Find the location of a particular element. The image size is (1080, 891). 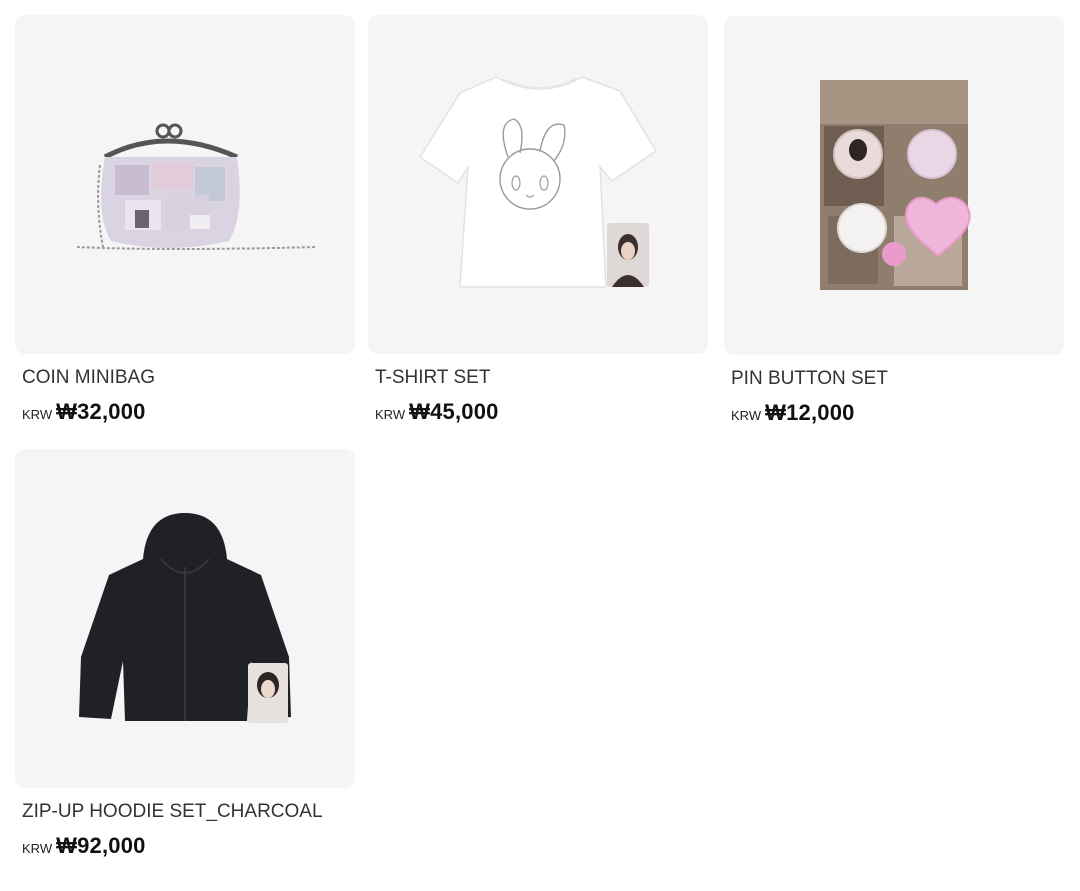

price-row: KRW ₩92,000 is located at coordinates (188, 847).